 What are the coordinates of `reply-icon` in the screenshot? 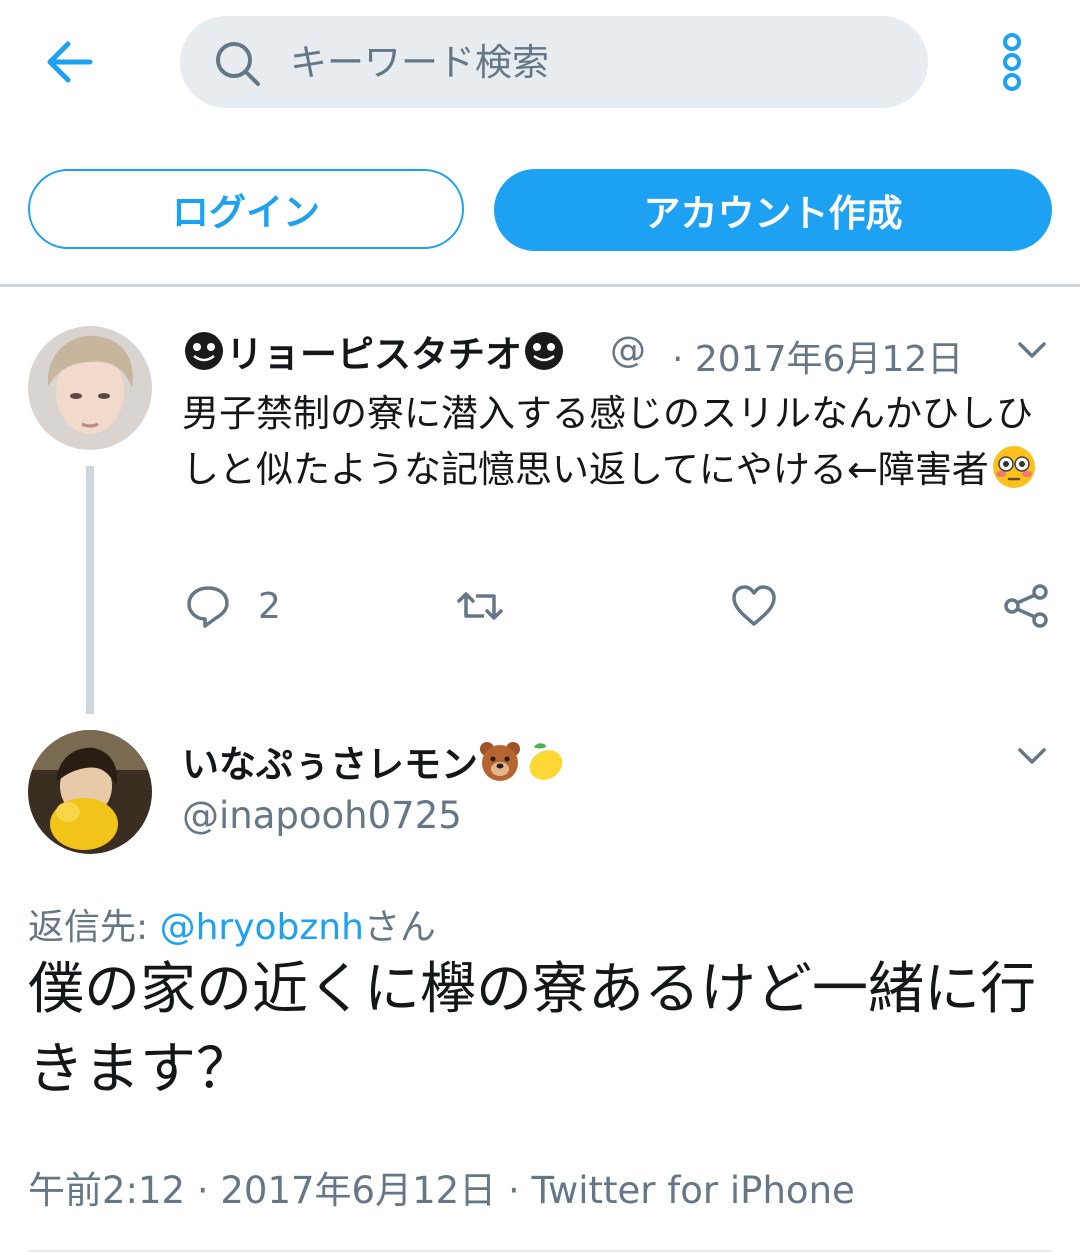 It's located at (208, 607).